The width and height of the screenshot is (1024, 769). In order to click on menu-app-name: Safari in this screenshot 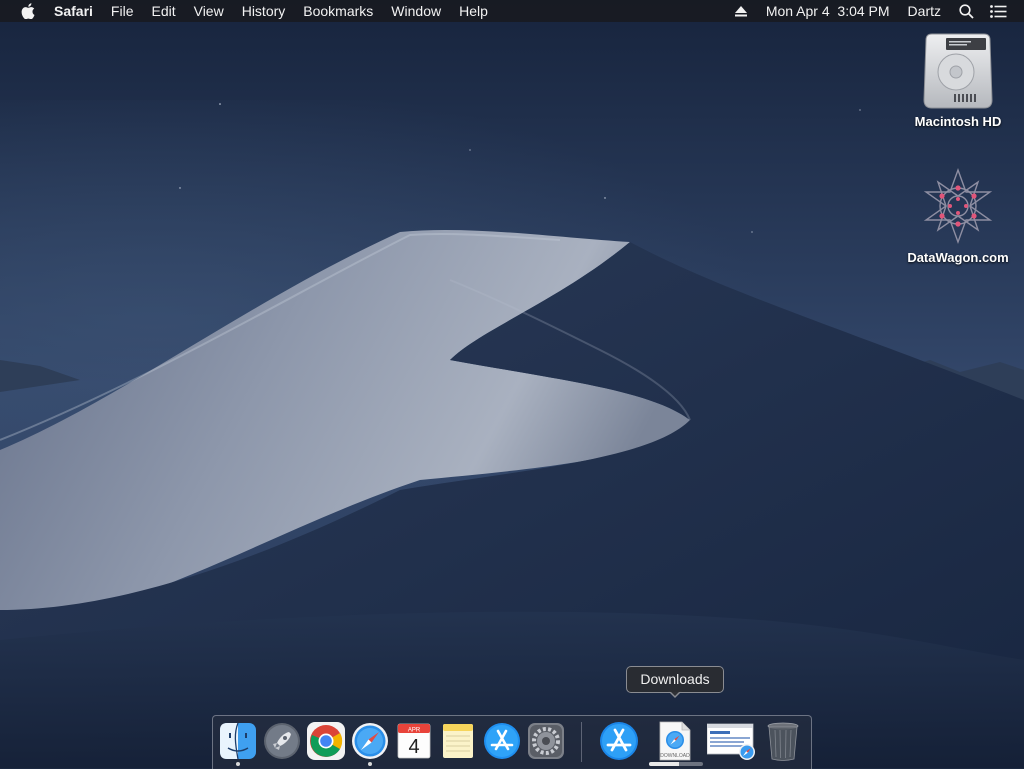, I will do `click(74, 11)`.